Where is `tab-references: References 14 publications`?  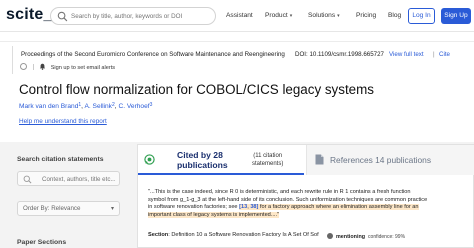
tab-references: References 14 publications is located at coordinates (390, 160).